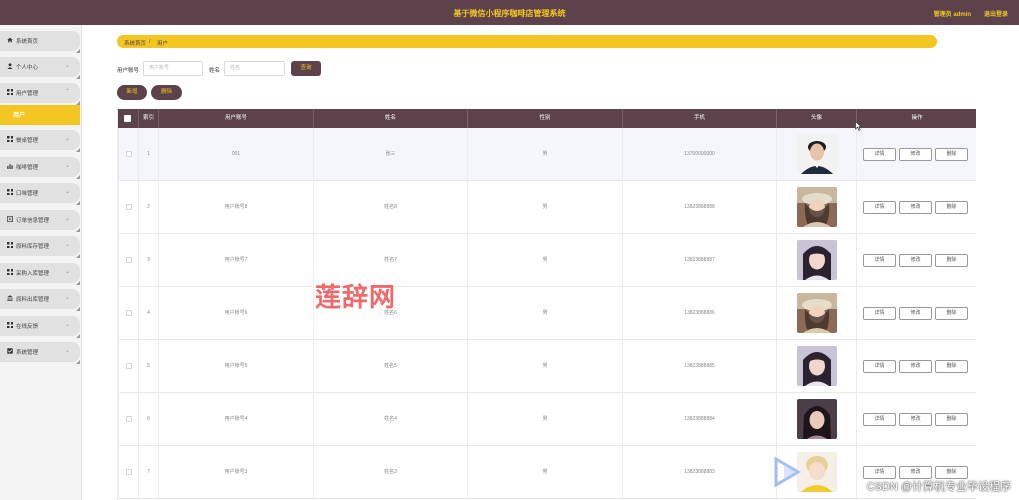 The image size is (1019, 500). What do you see at coordinates (306, 68) in the screenshot?
I see `query-button: 查询` at bounding box center [306, 68].